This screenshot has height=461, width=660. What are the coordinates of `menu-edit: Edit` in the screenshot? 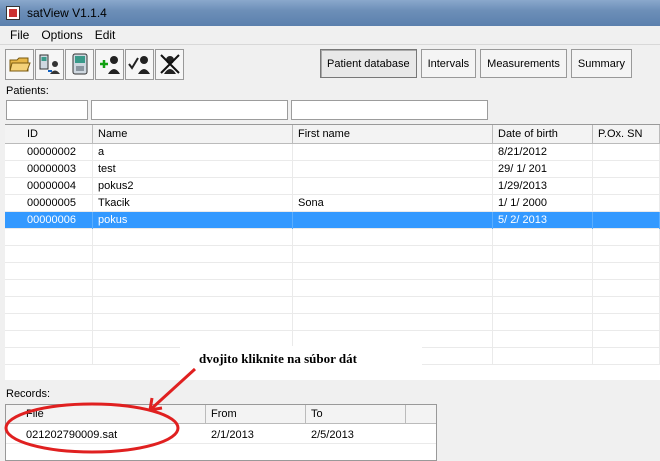 It's located at (105, 35).